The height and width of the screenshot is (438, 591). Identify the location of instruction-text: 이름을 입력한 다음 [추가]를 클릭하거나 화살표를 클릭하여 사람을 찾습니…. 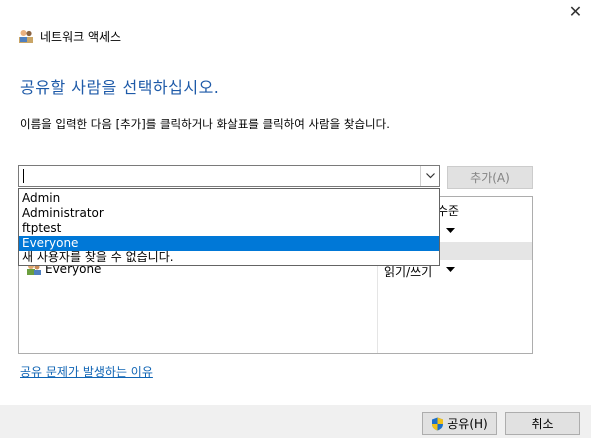
(205, 124).